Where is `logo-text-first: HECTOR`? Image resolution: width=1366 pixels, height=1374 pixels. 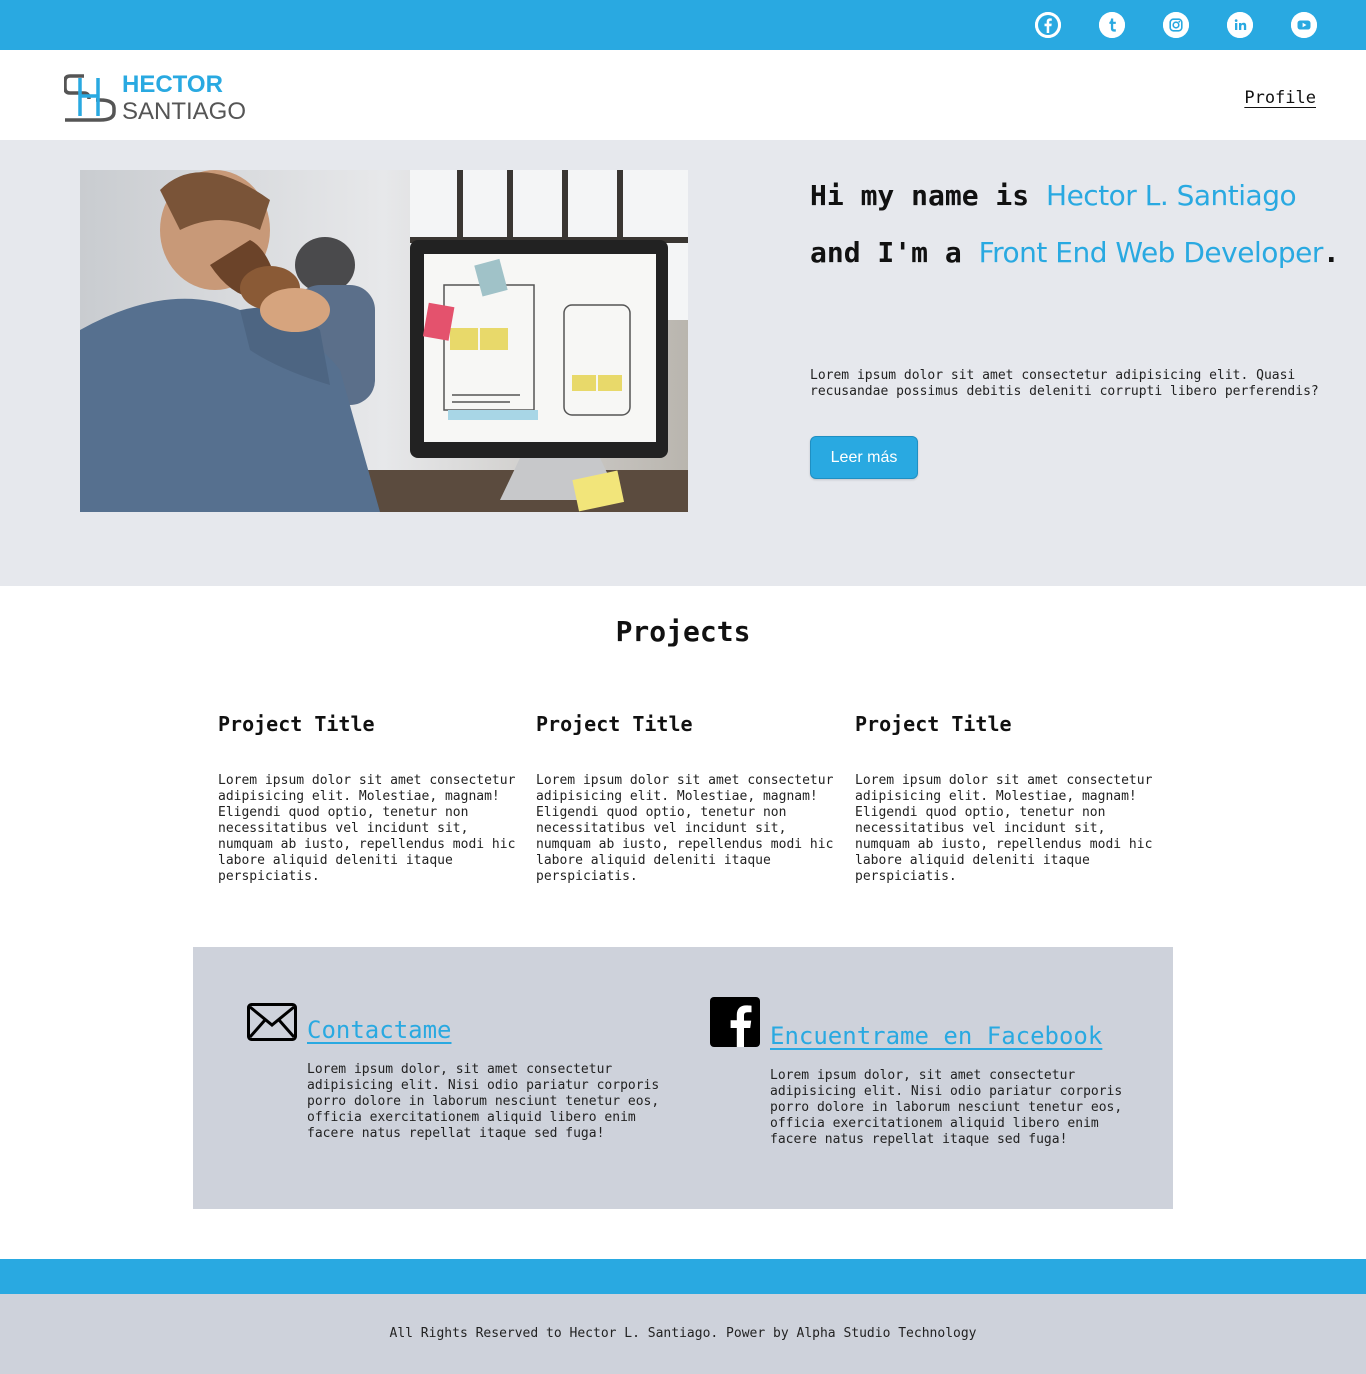 logo-text-first: HECTOR is located at coordinates (172, 84).